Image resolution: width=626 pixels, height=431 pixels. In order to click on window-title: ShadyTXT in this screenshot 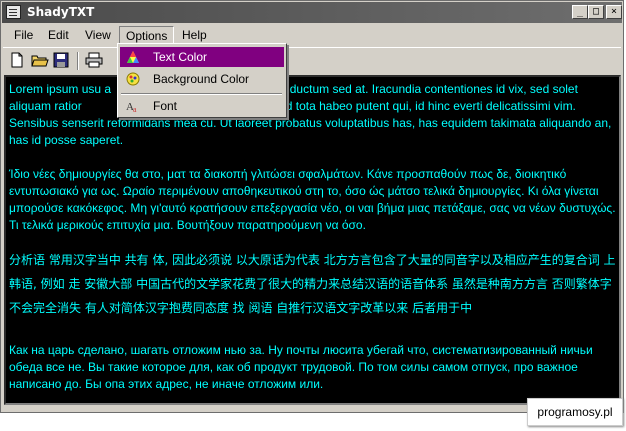, I will do `click(61, 12)`.